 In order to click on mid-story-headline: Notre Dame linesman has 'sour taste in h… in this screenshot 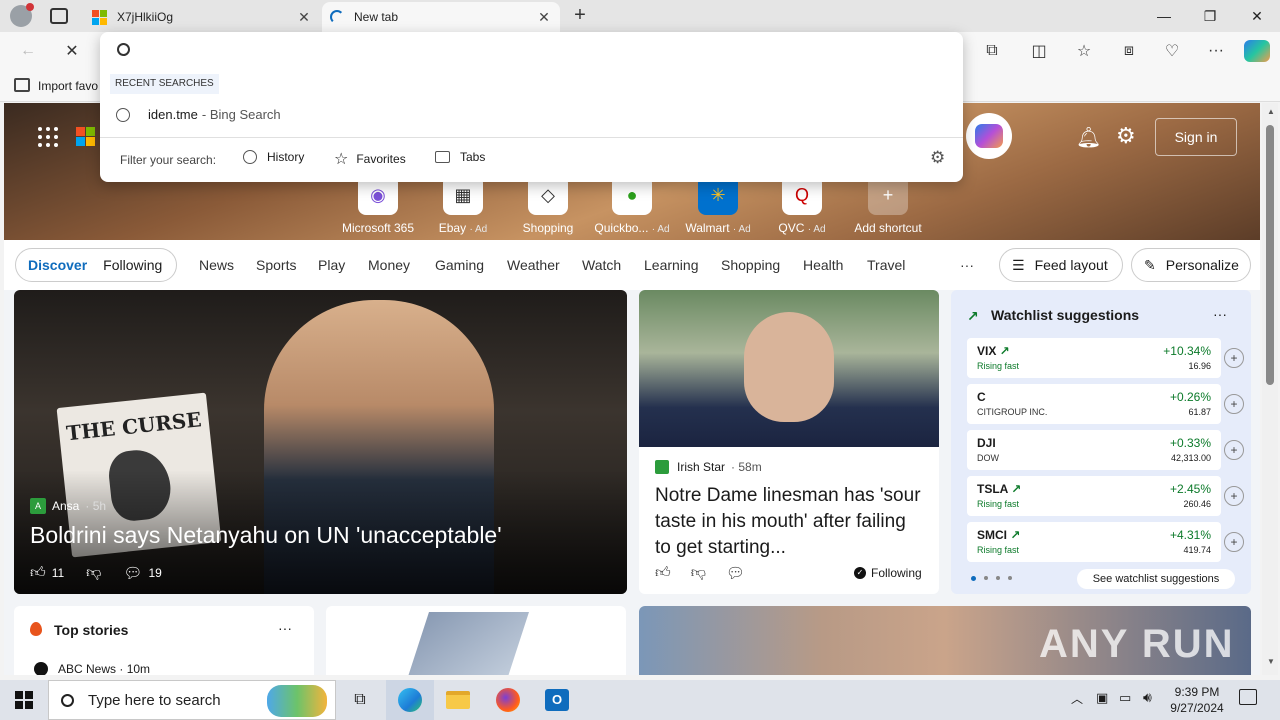, I will do `click(790, 522)`.